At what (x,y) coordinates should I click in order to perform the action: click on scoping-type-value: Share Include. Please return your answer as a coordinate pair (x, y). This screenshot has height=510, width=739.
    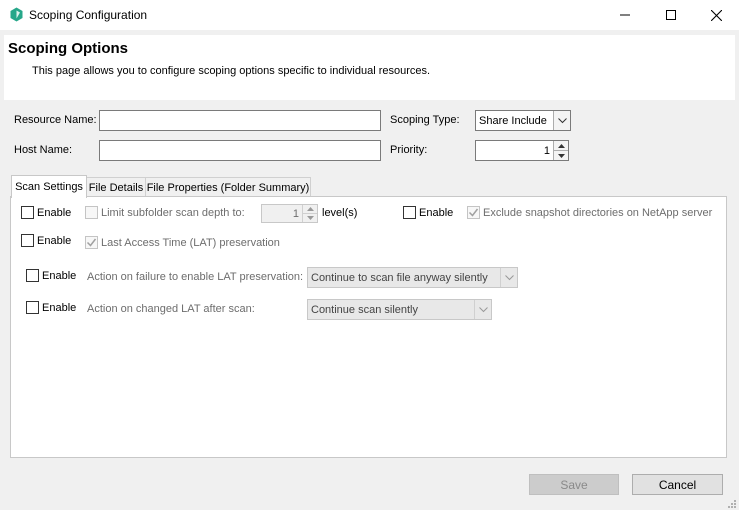
    Looking at the image, I should click on (513, 120).